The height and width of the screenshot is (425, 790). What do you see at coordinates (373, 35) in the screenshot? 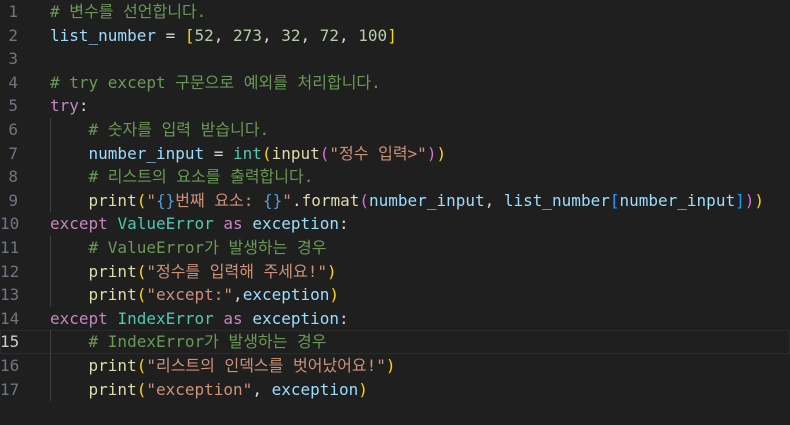
I see `code-token: 100` at bounding box center [373, 35].